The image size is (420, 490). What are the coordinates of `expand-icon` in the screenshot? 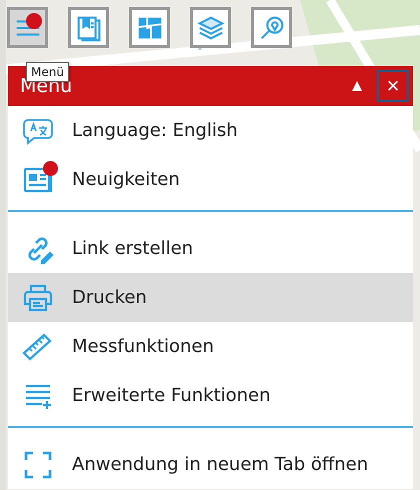 It's located at (38, 464).